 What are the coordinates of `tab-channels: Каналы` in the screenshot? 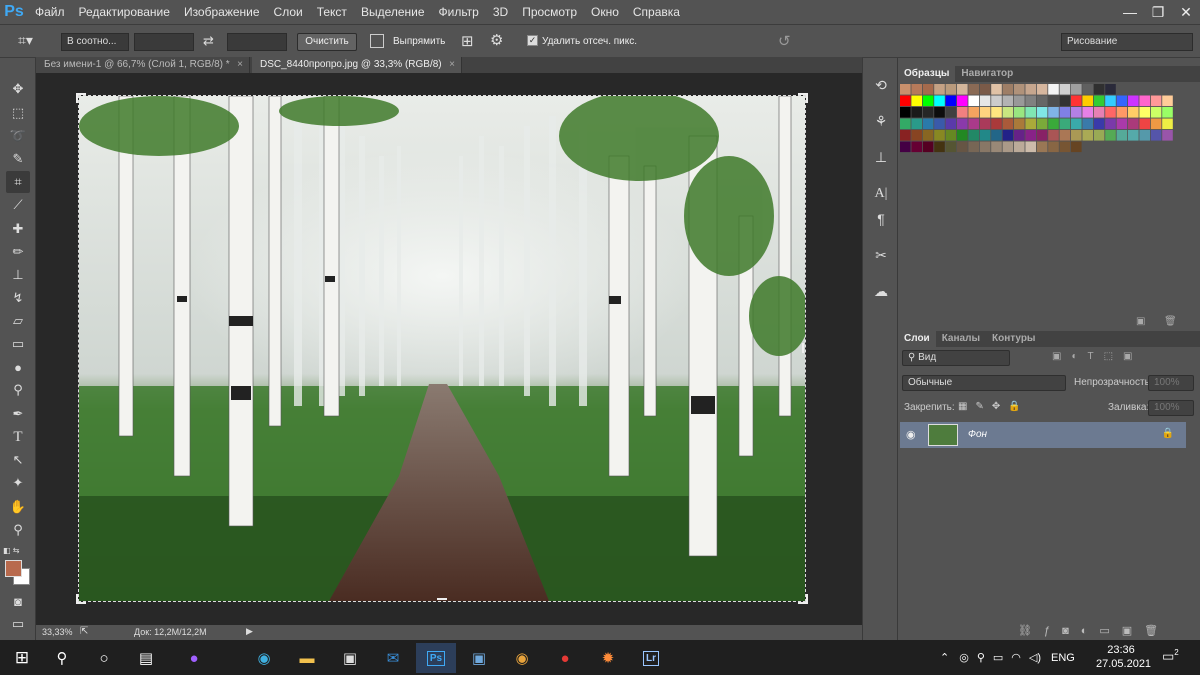 It's located at (961, 339).